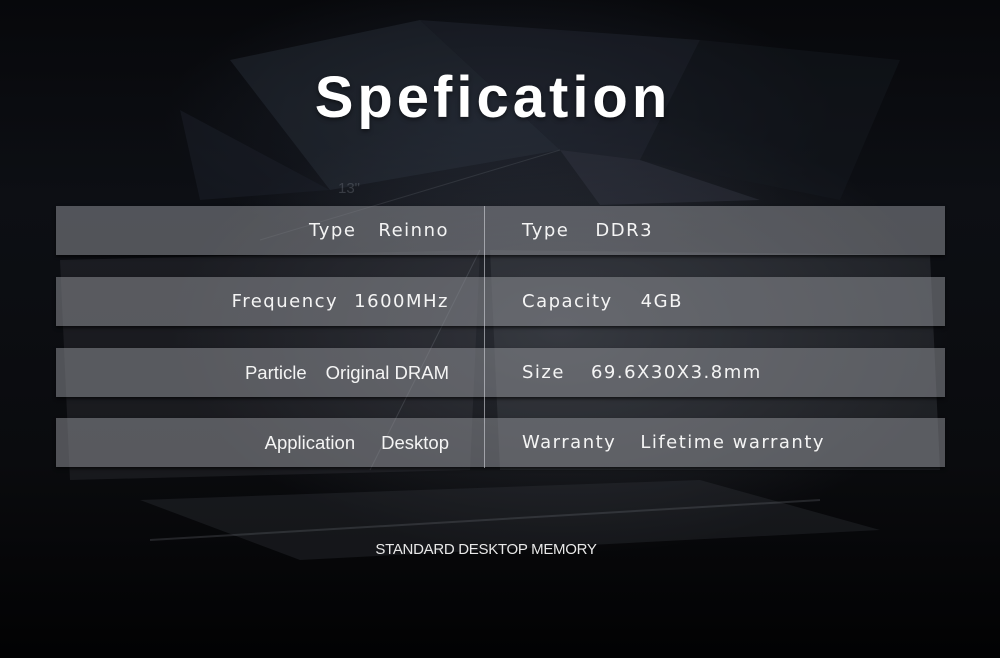 This screenshot has width=1000, height=658. What do you see at coordinates (310, 442) in the screenshot?
I see `spec-label: Application` at bounding box center [310, 442].